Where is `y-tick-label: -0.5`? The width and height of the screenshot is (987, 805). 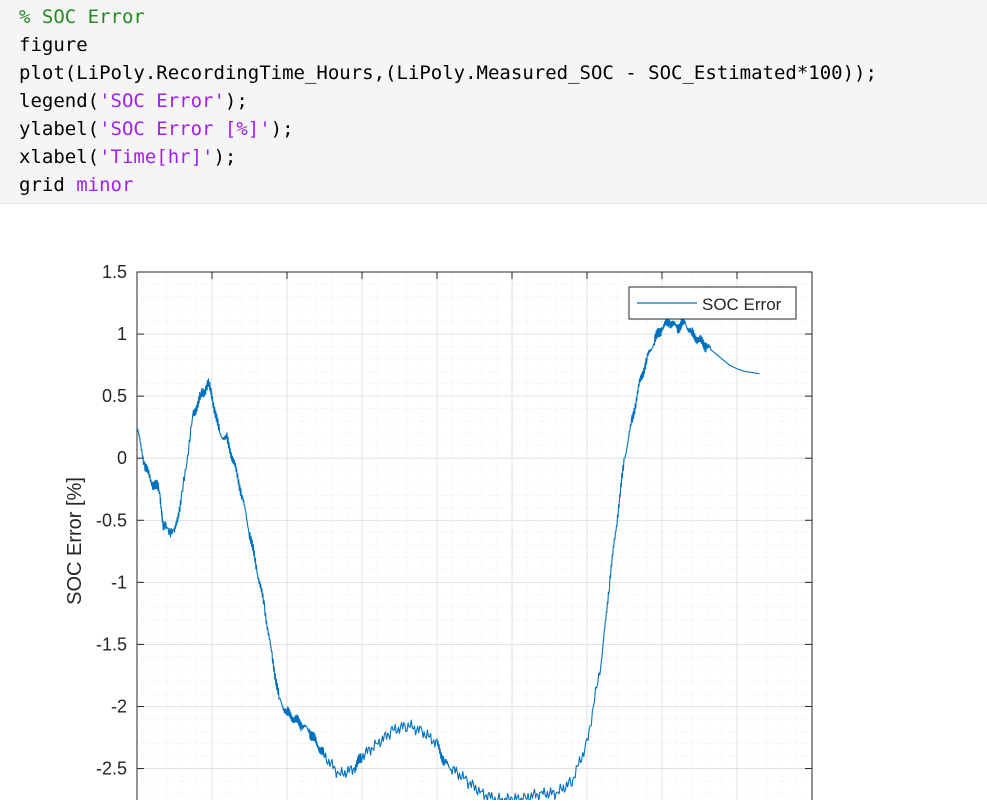 y-tick-label: -0.5 is located at coordinates (111, 520).